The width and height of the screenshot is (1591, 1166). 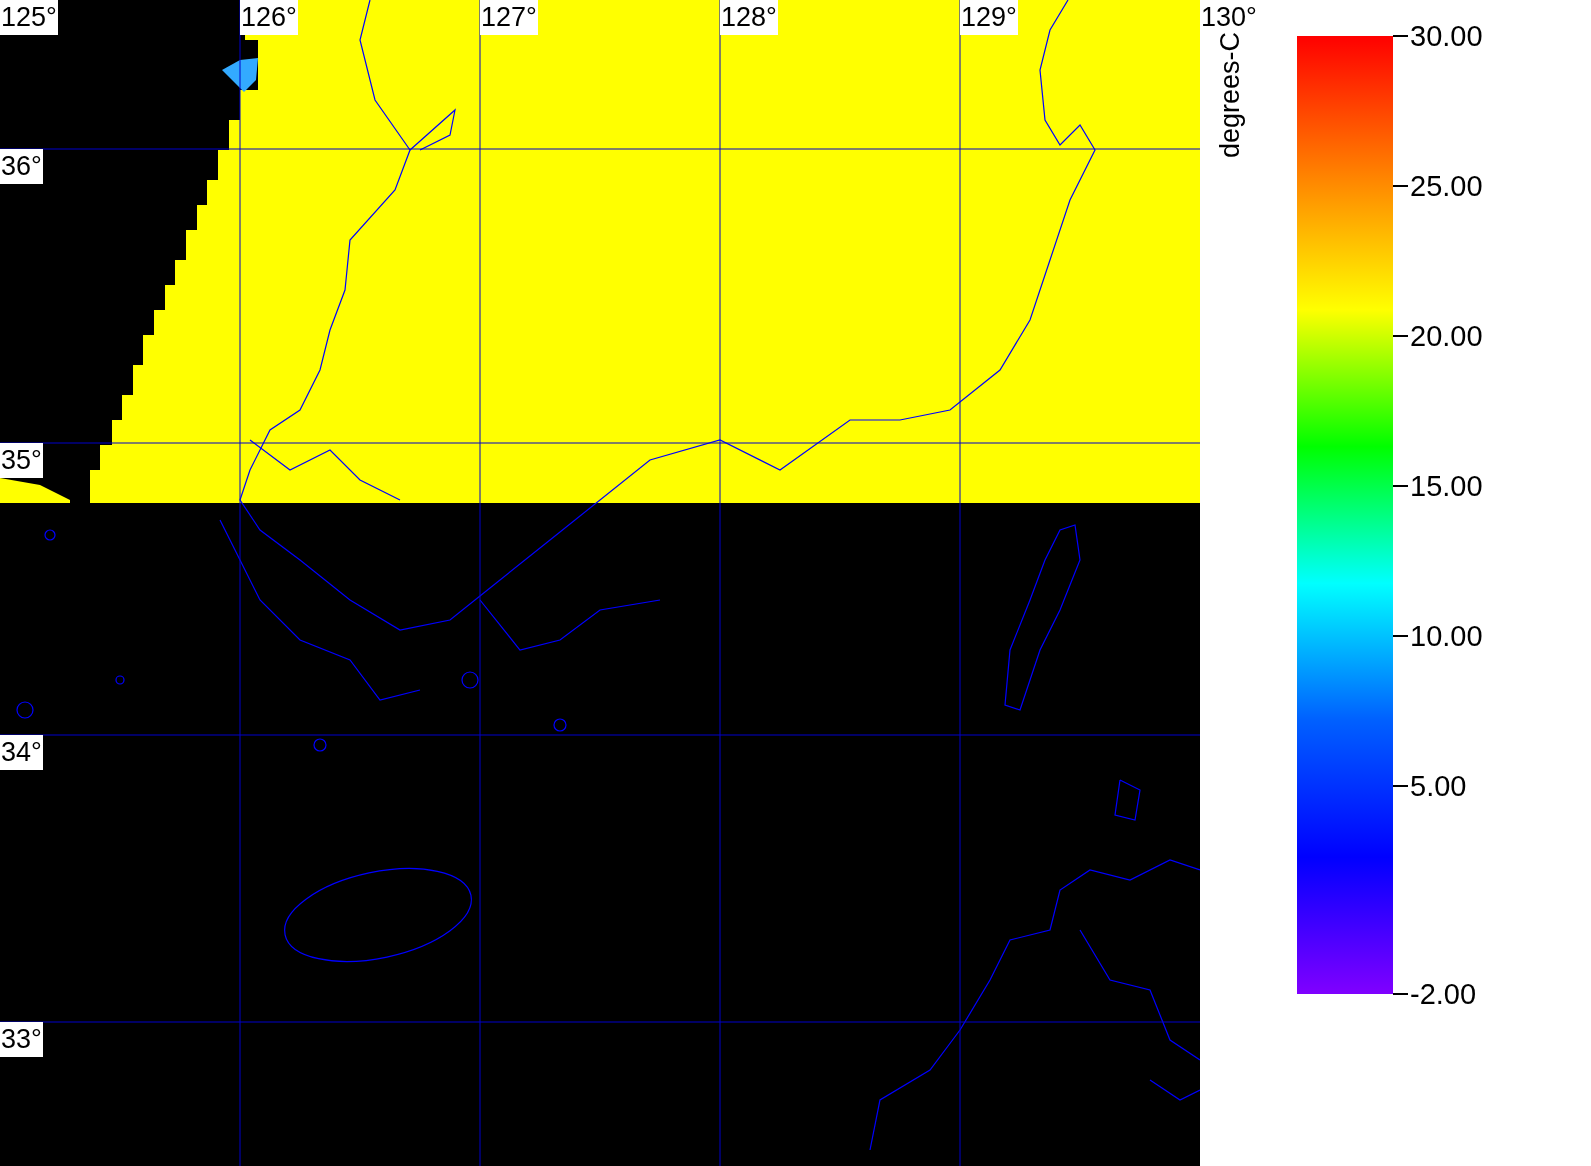 I want to click on longitude-label: 126°, so click(x=269, y=17).